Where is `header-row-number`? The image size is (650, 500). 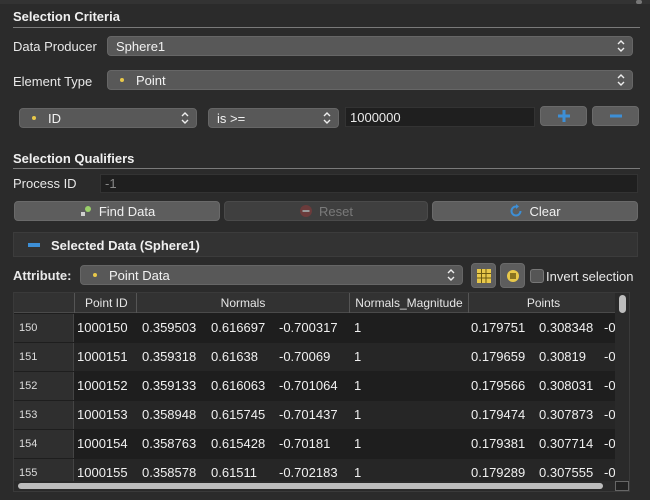
header-row-number is located at coordinates (44, 303).